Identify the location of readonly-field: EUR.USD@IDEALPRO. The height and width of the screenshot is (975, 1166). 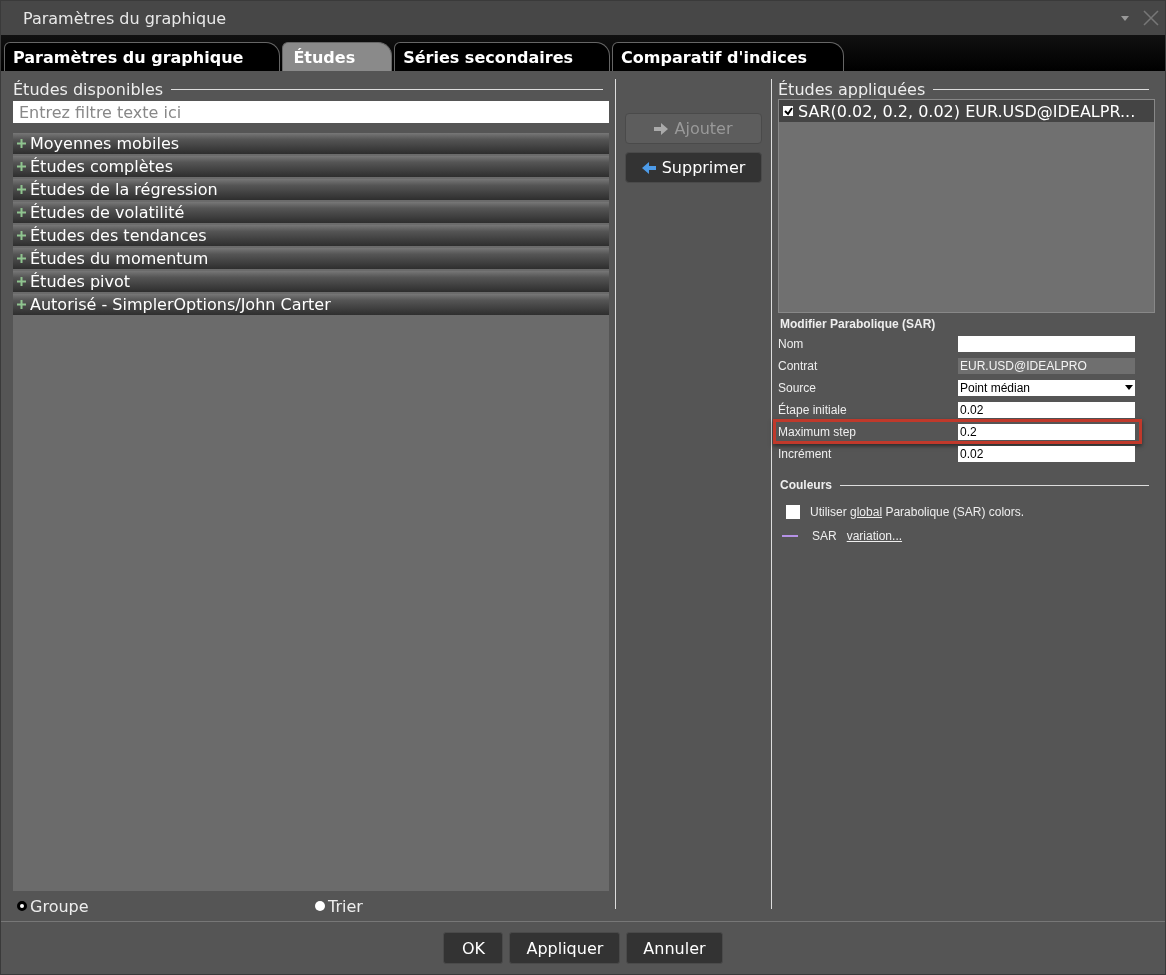
(1046, 365).